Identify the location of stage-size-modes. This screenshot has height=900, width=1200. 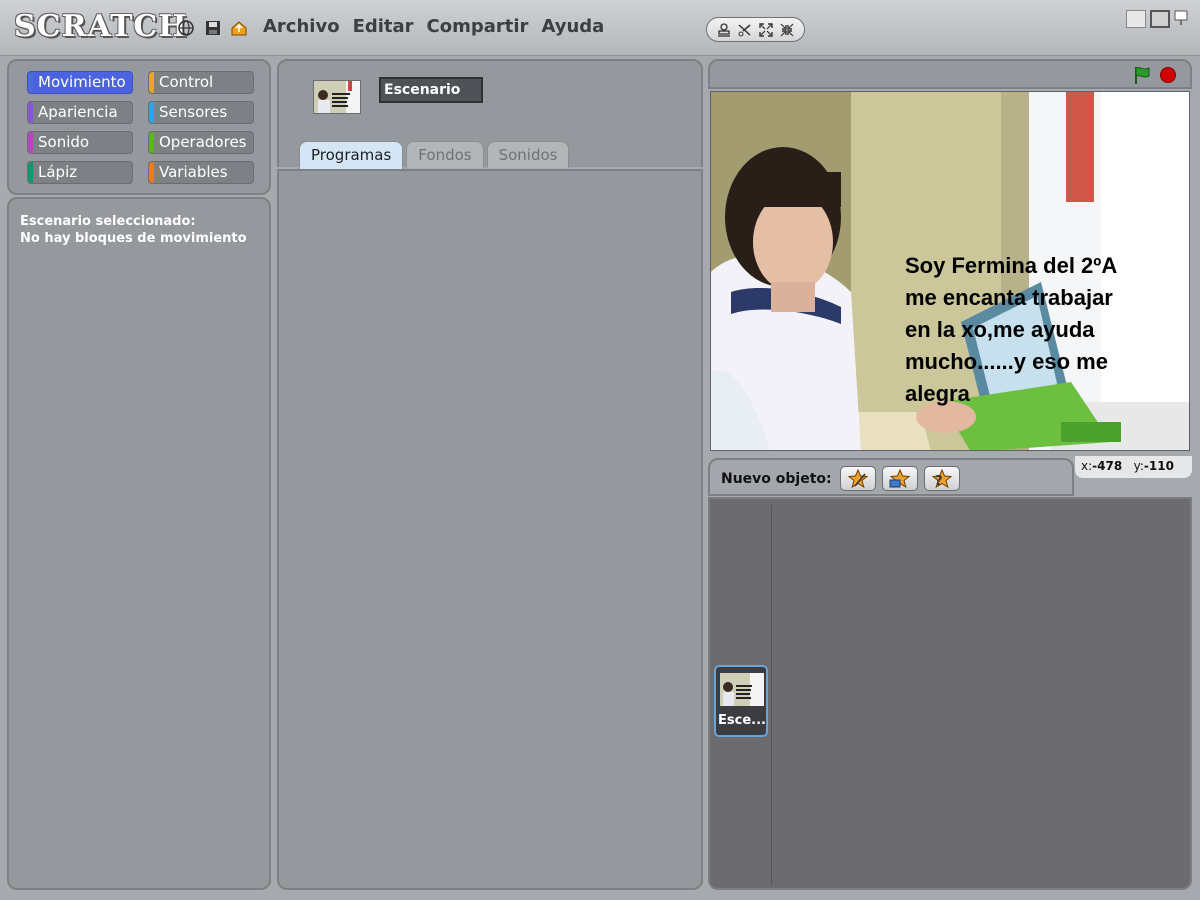
(1157, 19).